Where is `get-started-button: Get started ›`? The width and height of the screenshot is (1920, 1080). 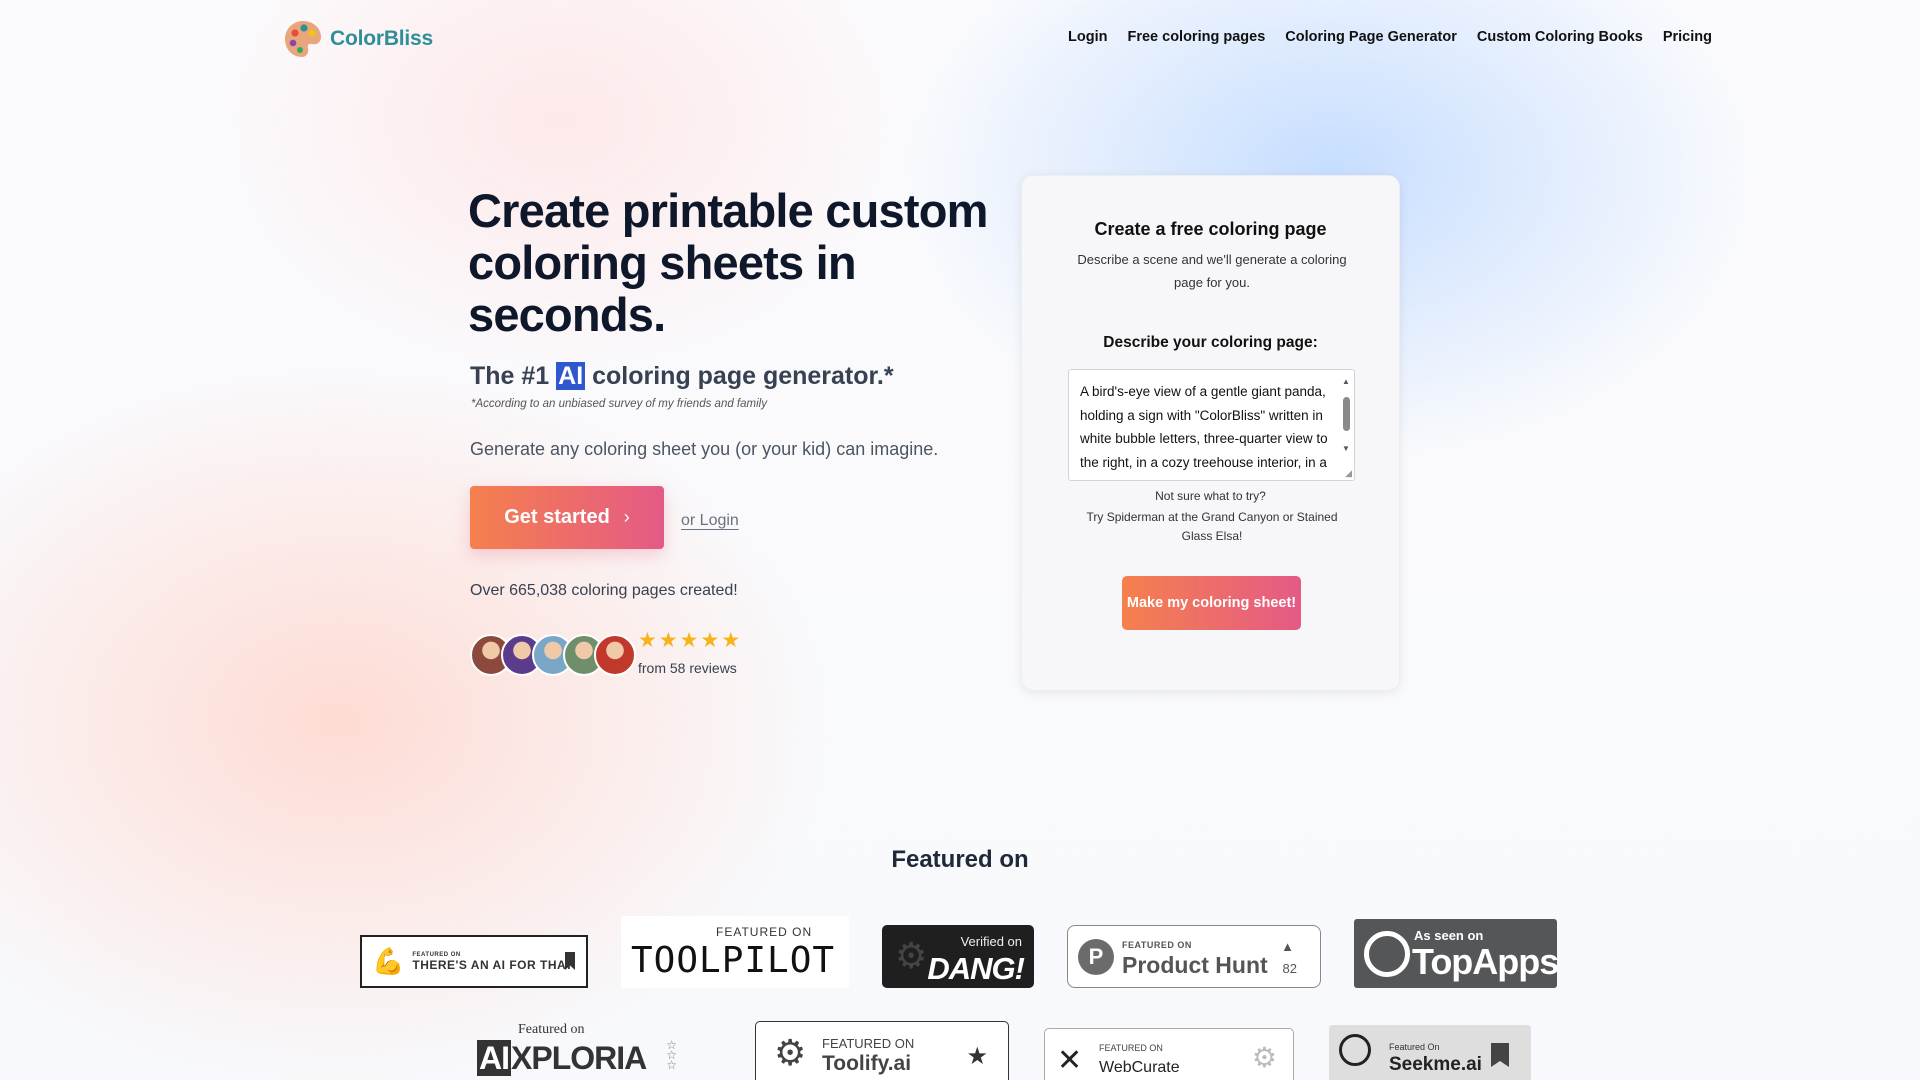 get-started-button: Get started › is located at coordinates (567, 517).